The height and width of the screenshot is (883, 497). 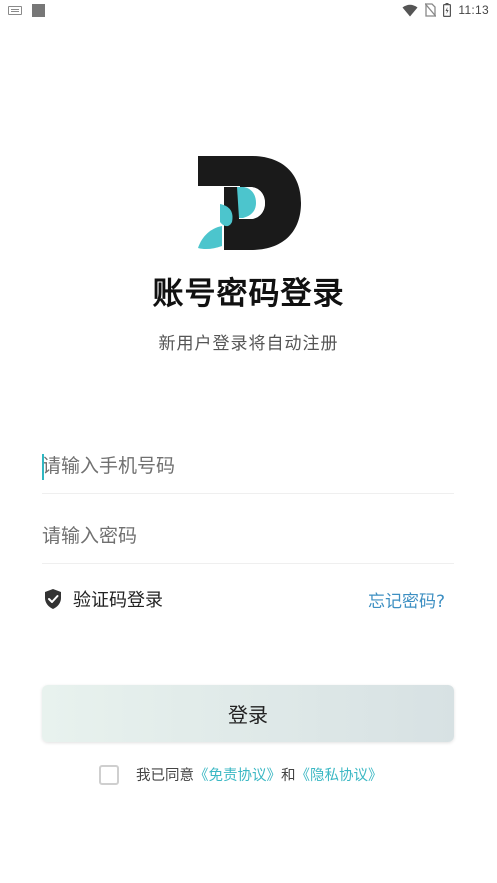 I want to click on agreement-row: 我已同意 《免责协议》 和 《隐私协议》, so click(x=241, y=774).